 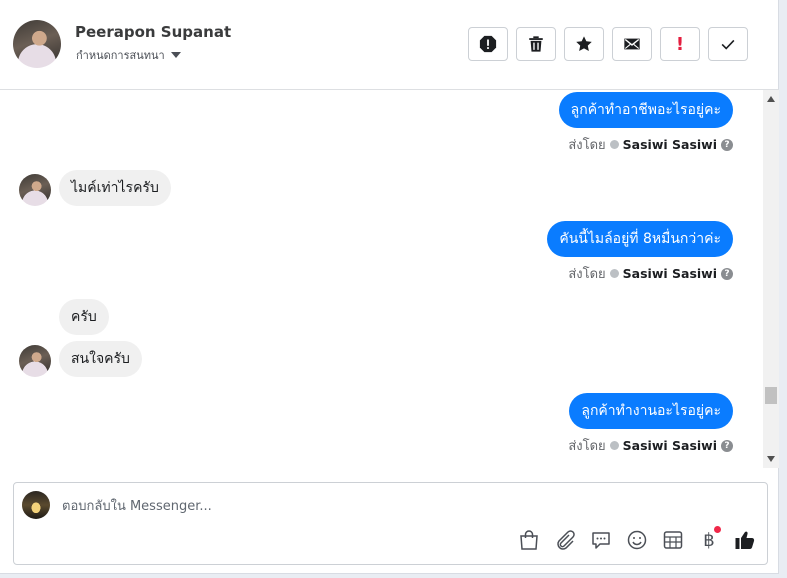 I want to click on like-button, so click(x=745, y=540).